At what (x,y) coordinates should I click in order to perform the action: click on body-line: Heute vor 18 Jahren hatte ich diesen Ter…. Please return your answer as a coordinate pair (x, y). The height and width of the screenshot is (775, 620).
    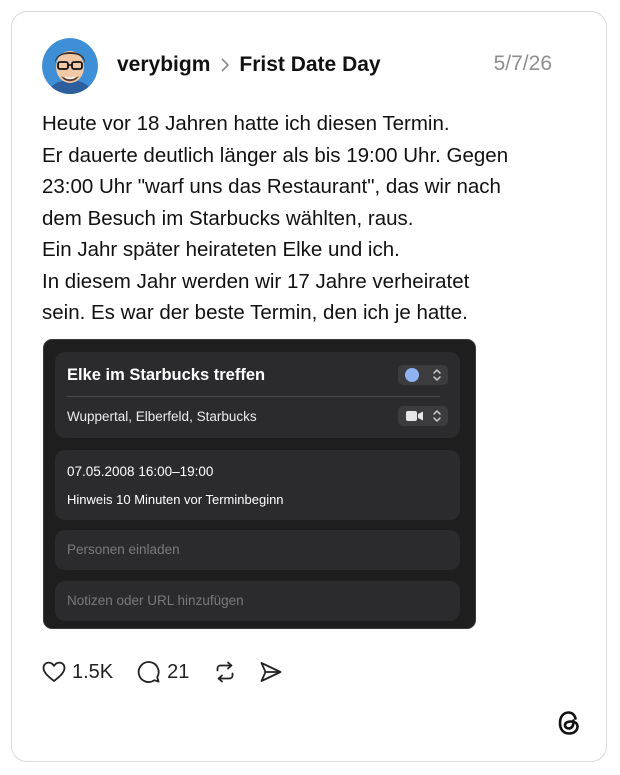
    Looking at the image, I should click on (246, 123).